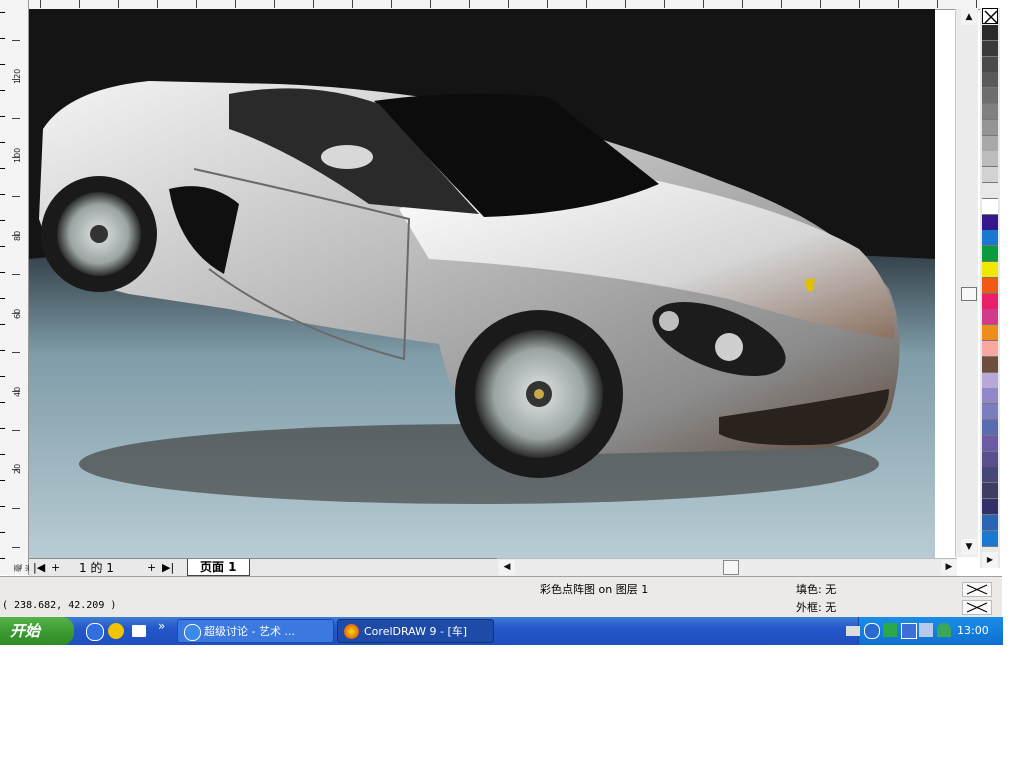  What do you see at coordinates (37, 631) in the screenshot?
I see `start-button: 开始` at bounding box center [37, 631].